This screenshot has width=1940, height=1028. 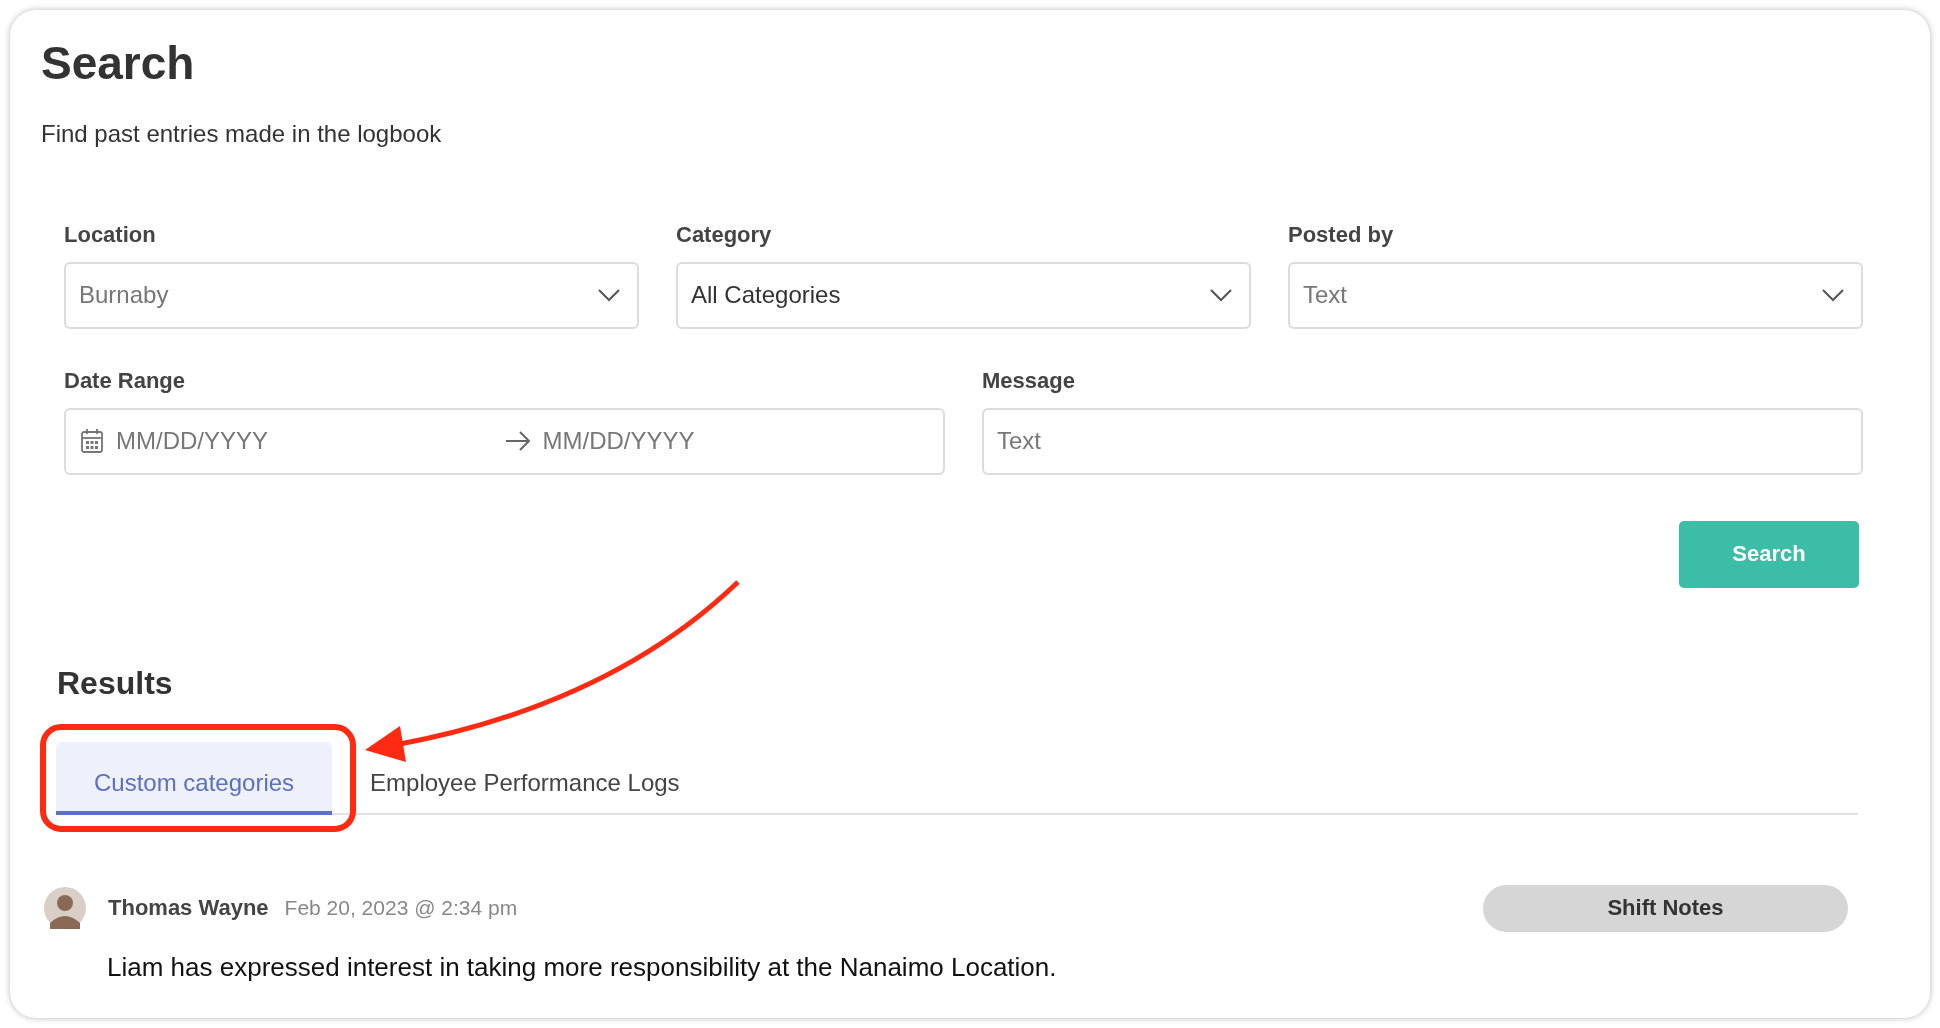 What do you see at coordinates (401, 908) in the screenshot?
I see `timestamp: Feb 20, 2023 @ 2:34 pm` at bounding box center [401, 908].